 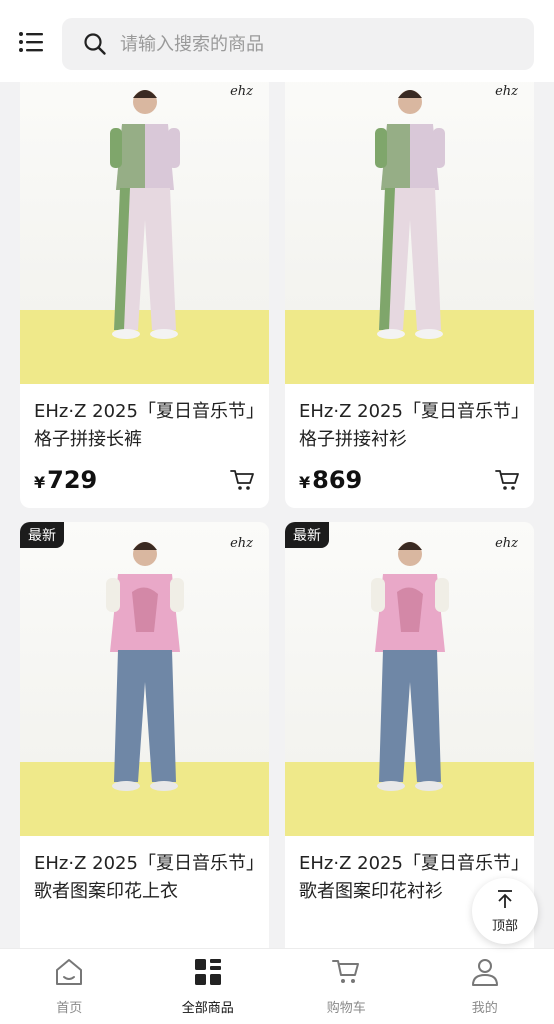 I want to click on tab-home-label: 首页, so click(x=69, y=1008).